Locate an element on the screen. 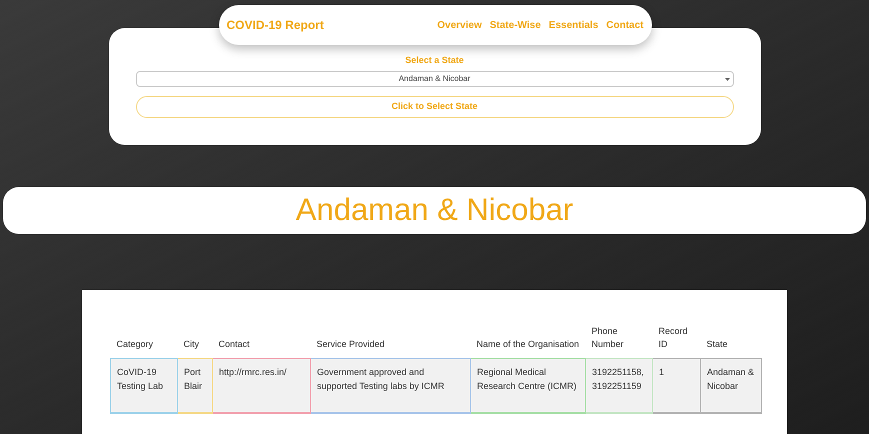 This screenshot has height=434, width=869. column-header: City is located at coordinates (195, 337).